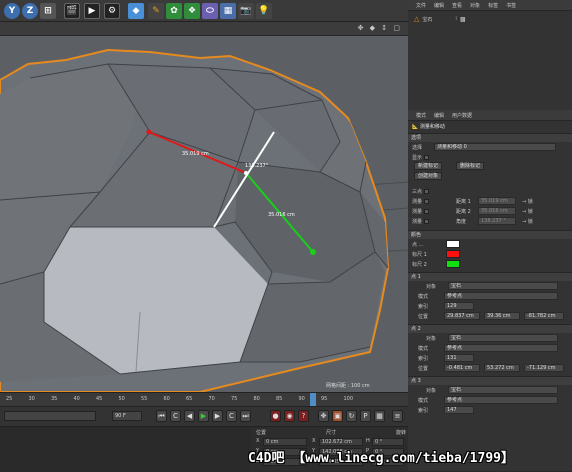 This screenshot has height=472, width=572. I want to click on p2-mode-row: 模式 参考点, so click(490, 348).